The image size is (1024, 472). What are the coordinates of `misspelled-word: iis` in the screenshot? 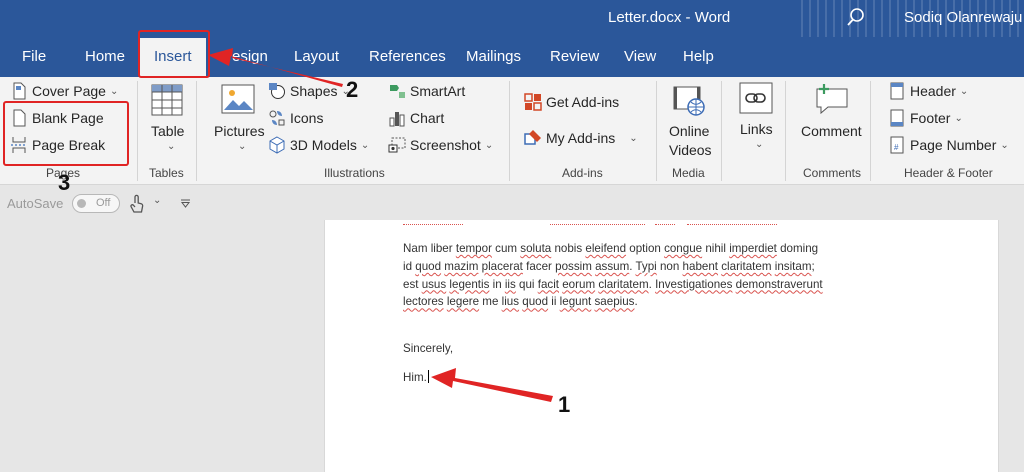 It's located at (510, 284).